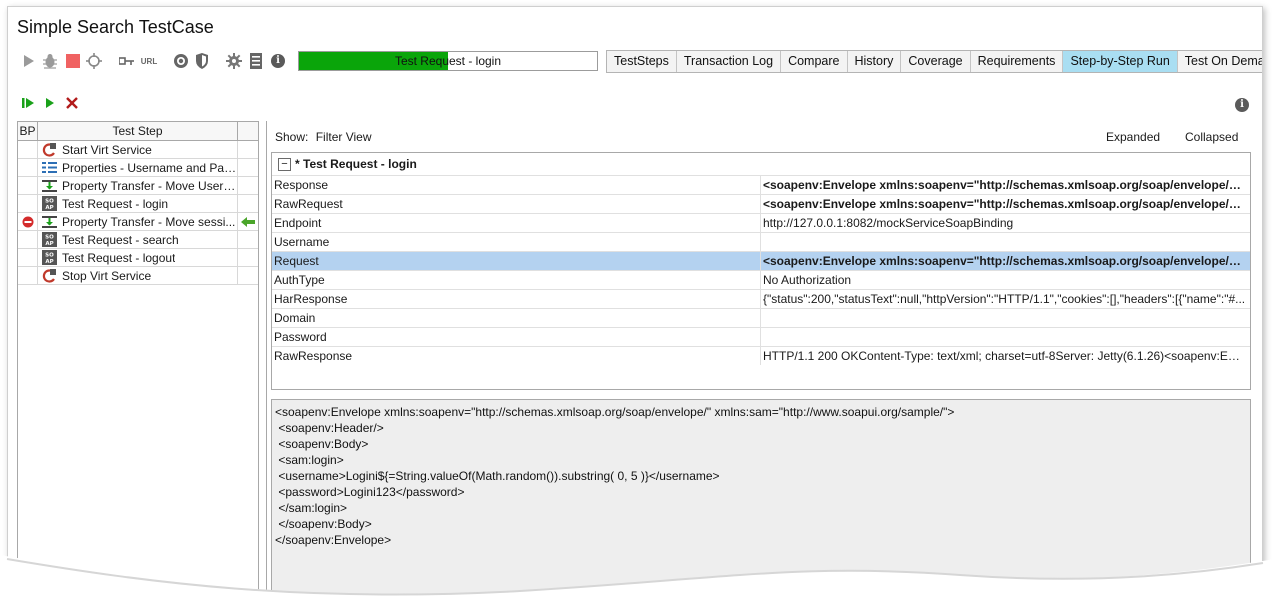  What do you see at coordinates (49, 275) in the screenshot?
I see `virt-stop-icon` at bounding box center [49, 275].